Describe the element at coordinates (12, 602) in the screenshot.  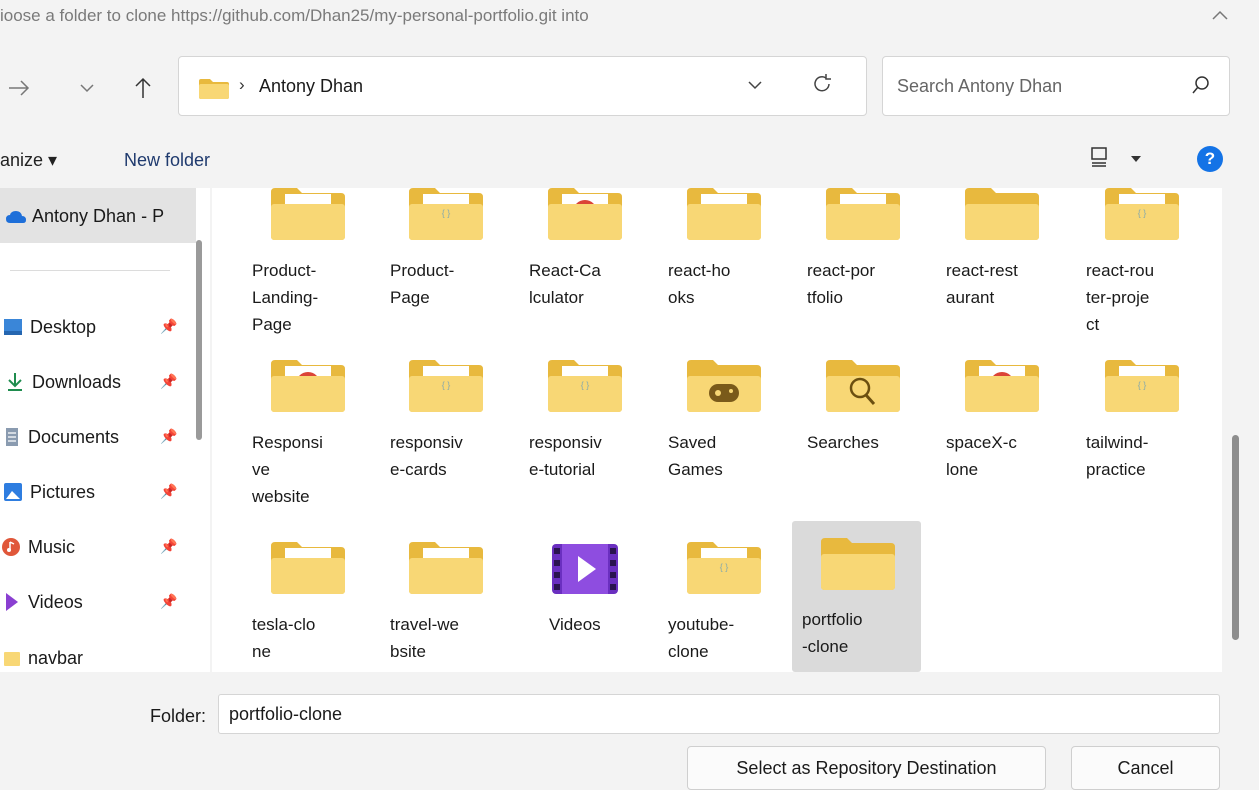
I see `videos-icon` at that location.